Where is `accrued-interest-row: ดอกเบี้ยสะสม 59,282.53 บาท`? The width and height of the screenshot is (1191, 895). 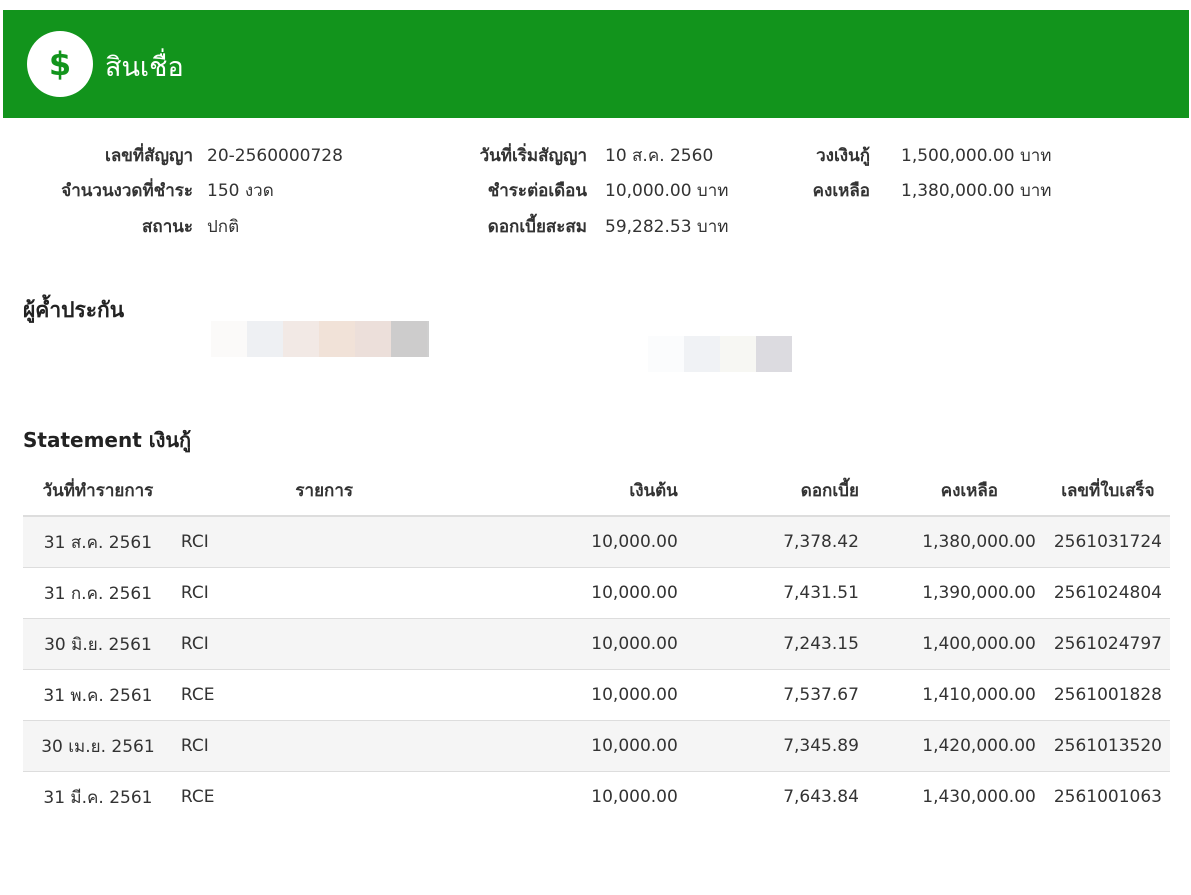 accrued-interest-row: ดอกเบี้ยสะสม 59,282.53 บาท is located at coordinates (583, 227).